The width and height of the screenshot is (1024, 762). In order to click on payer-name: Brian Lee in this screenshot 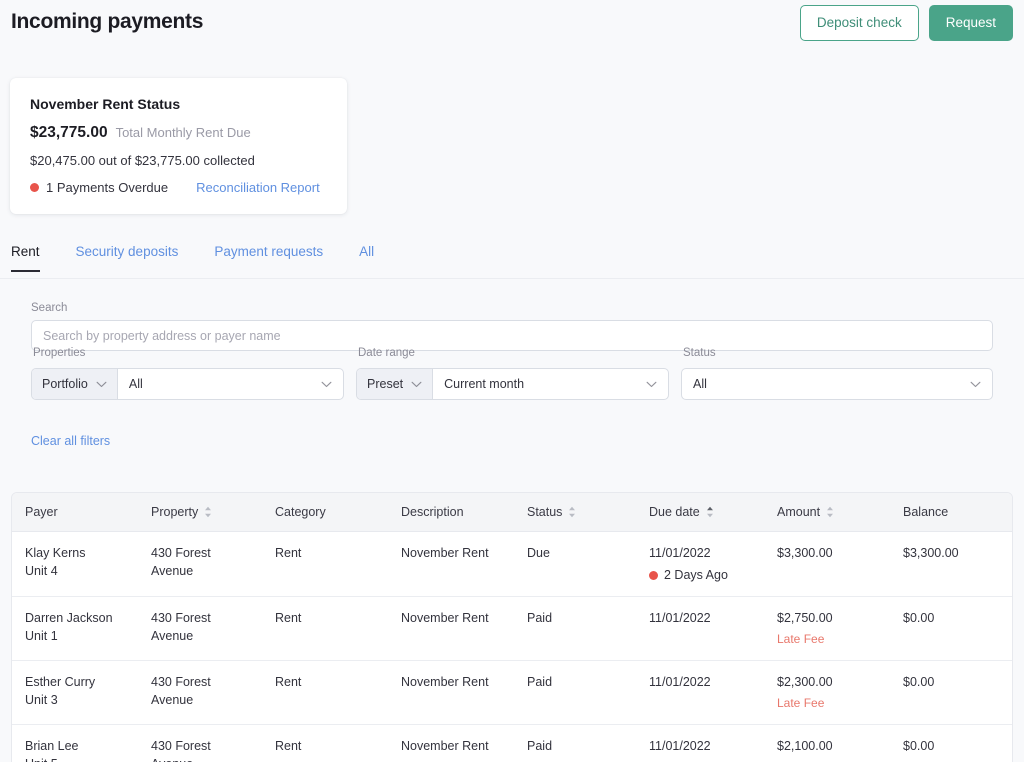, I will do `click(52, 746)`.